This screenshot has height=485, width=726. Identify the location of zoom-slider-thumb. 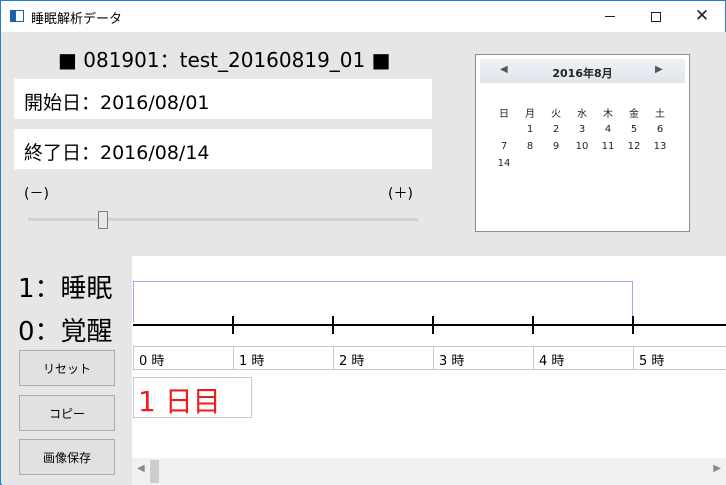
(103, 220).